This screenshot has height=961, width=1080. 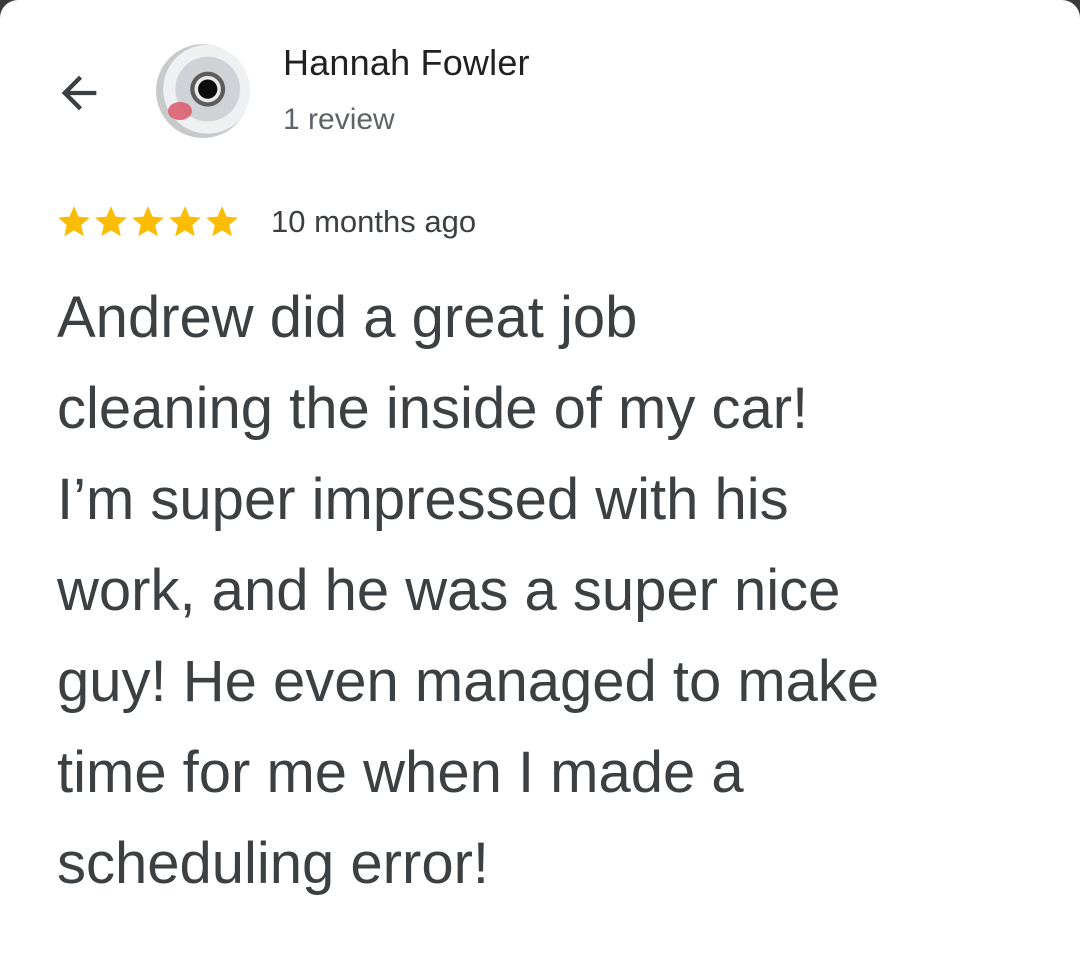 What do you see at coordinates (406, 63) in the screenshot?
I see `reviewer-name: Hannah Fowler` at bounding box center [406, 63].